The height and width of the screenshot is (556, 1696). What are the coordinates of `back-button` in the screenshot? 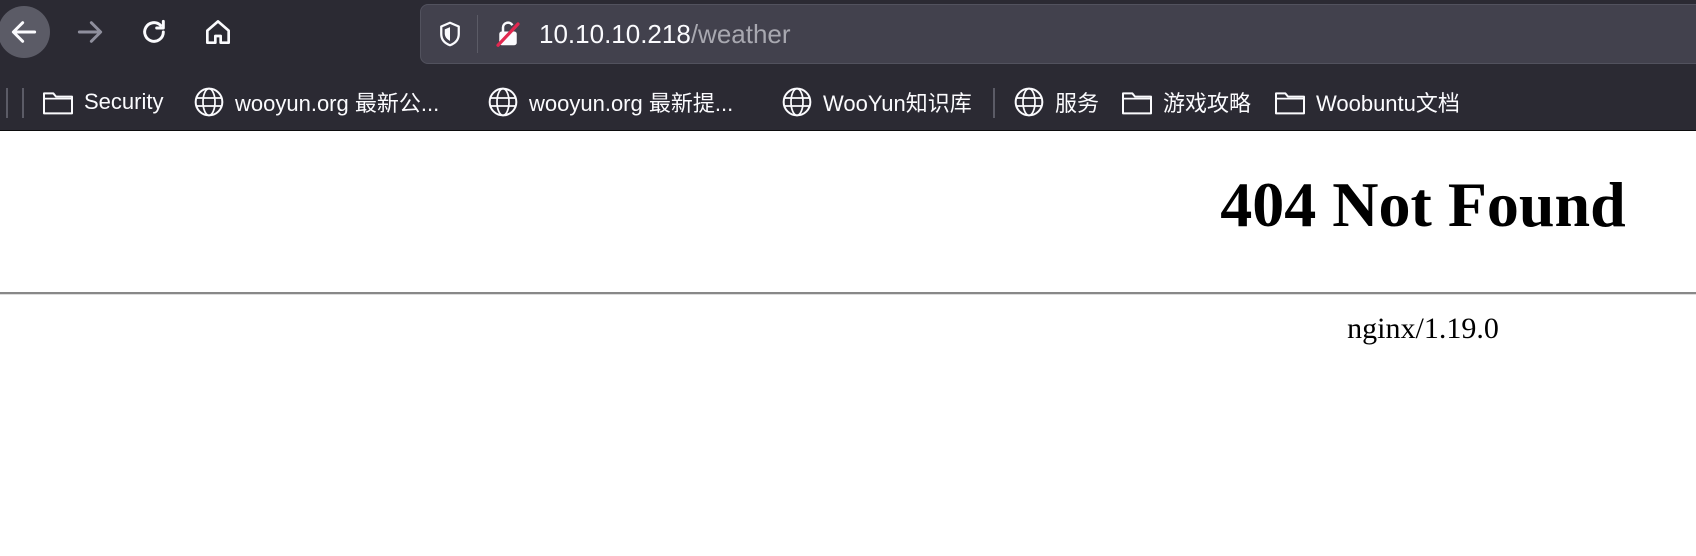 It's located at (25, 32).